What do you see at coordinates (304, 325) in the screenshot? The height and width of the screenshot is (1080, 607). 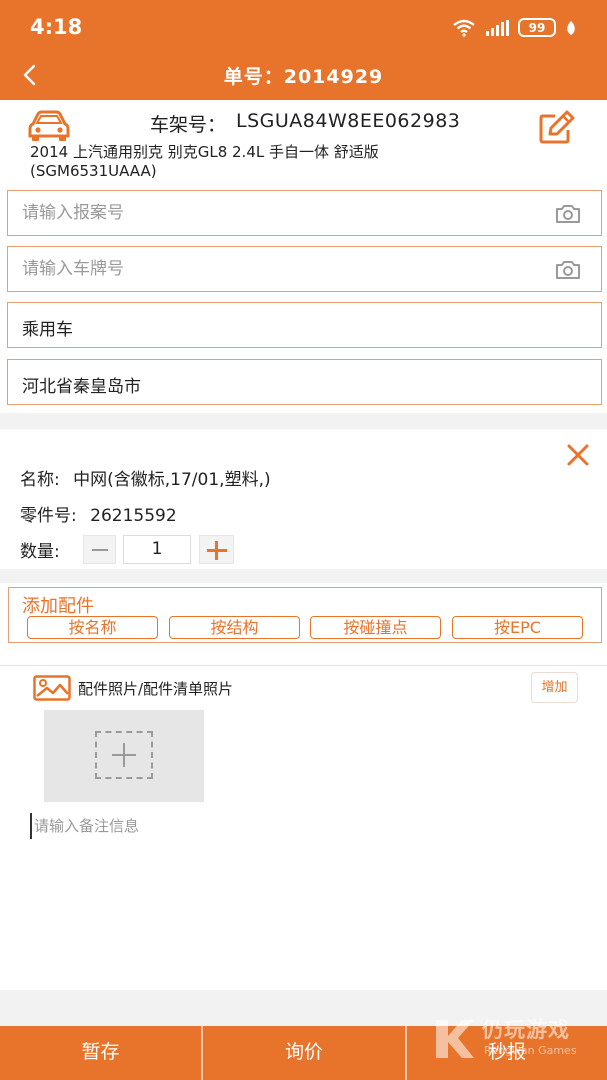 I see `vehicle-type-select: 乘用车` at bounding box center [304, 325].